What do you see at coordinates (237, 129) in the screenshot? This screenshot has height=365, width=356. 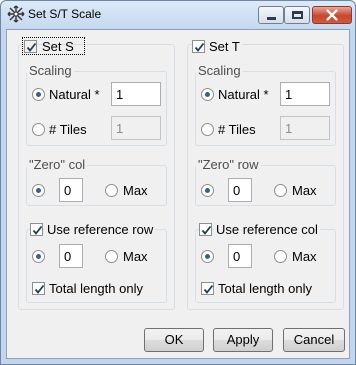 I see `tiles-label-t: # Tiles` at bounding box center [237, 129].